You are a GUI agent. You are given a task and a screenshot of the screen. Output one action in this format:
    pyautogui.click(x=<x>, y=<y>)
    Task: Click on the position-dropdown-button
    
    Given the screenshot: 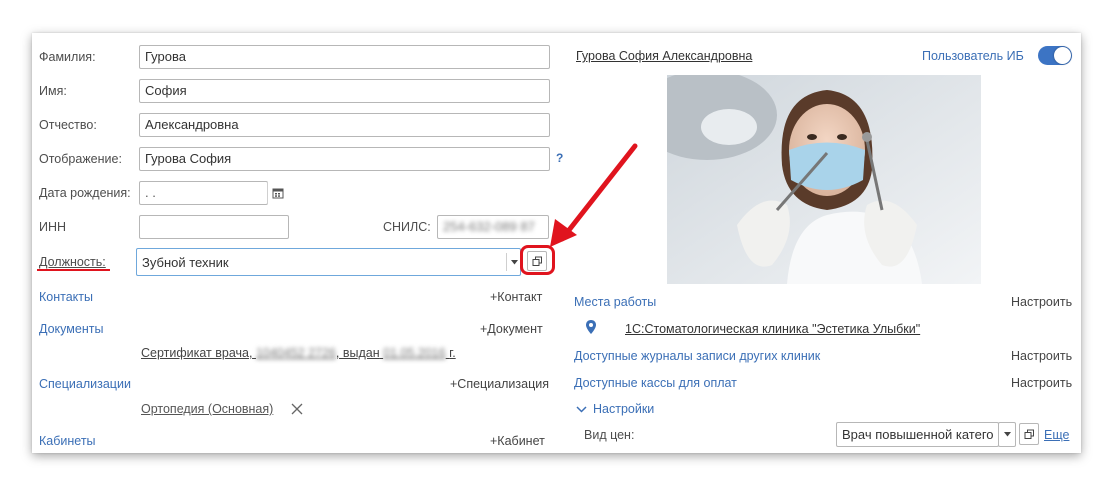 What is the action you would take?
    pyautogui.click(x=513, y=262)
    